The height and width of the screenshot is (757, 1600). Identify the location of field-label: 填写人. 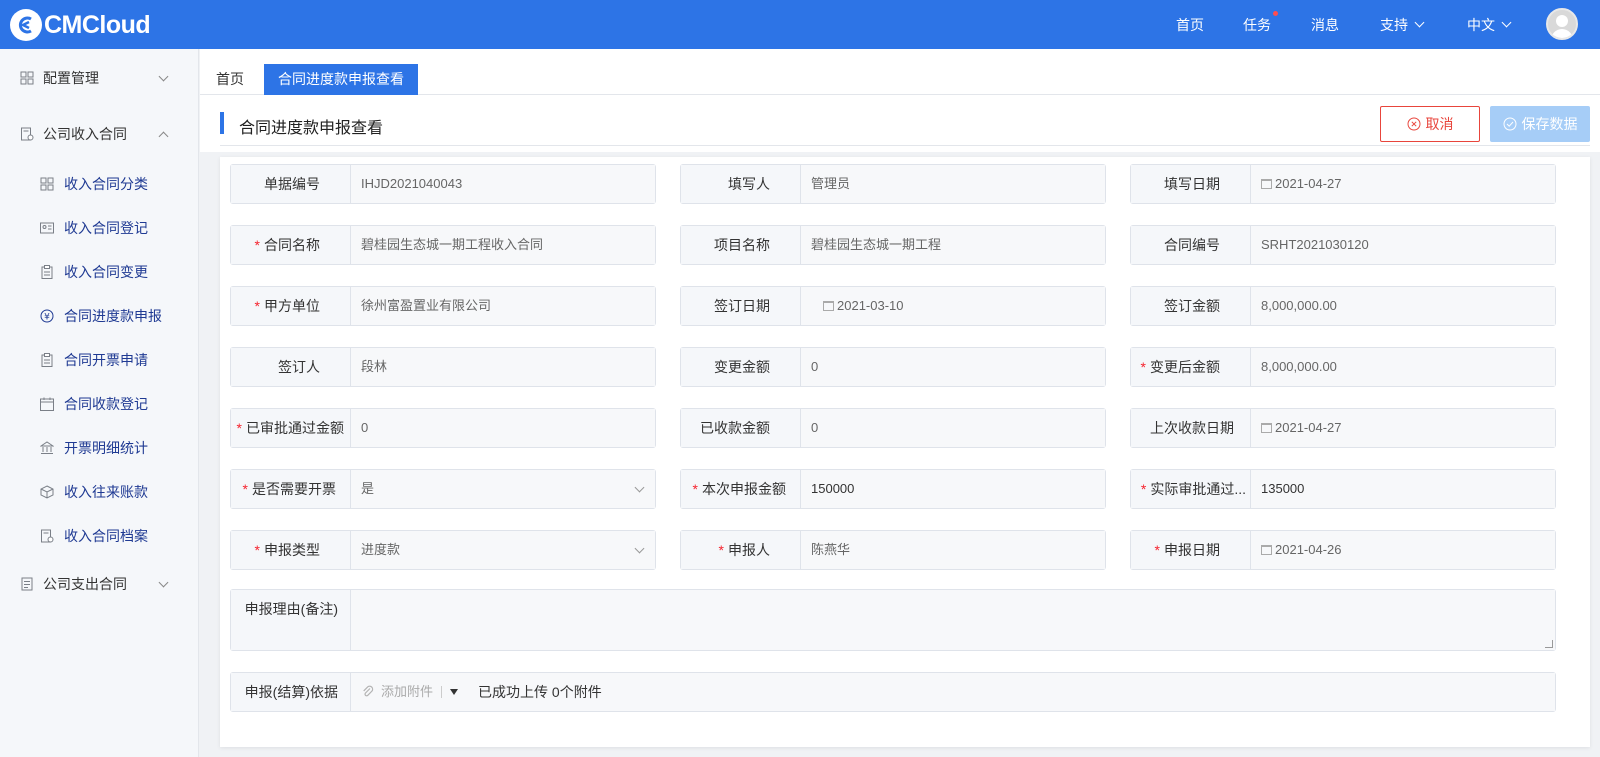
(741, 184).